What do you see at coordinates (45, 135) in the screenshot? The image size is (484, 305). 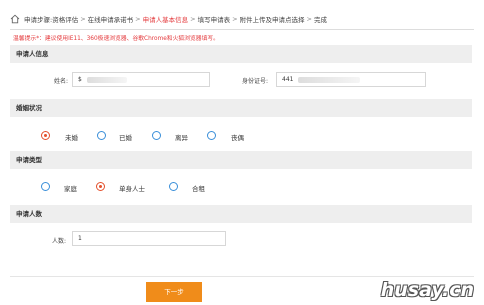 I see `radio-unmarried` at bounding box center [45, 135].